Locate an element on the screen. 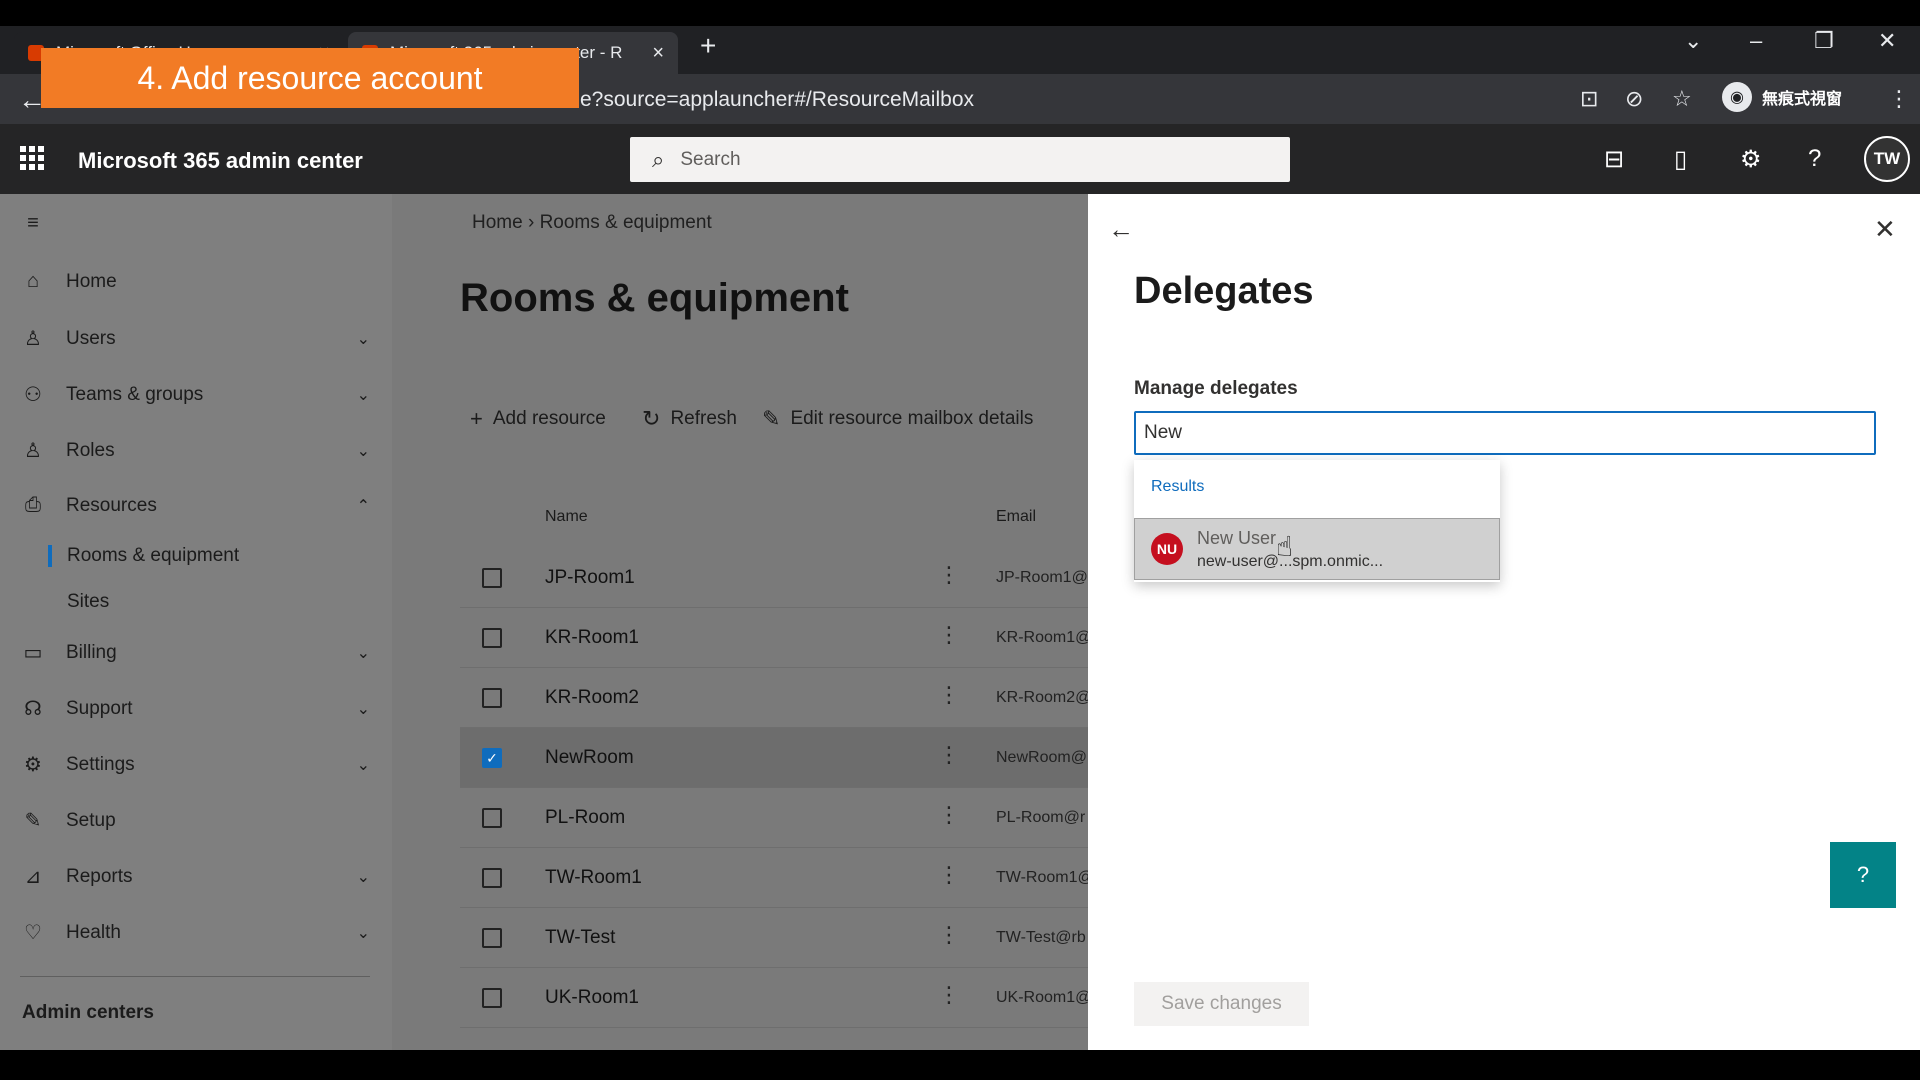 This screenshot has height=1080, width=1920. sidebar-item-label: Setup is located at coordinates (91, 820).